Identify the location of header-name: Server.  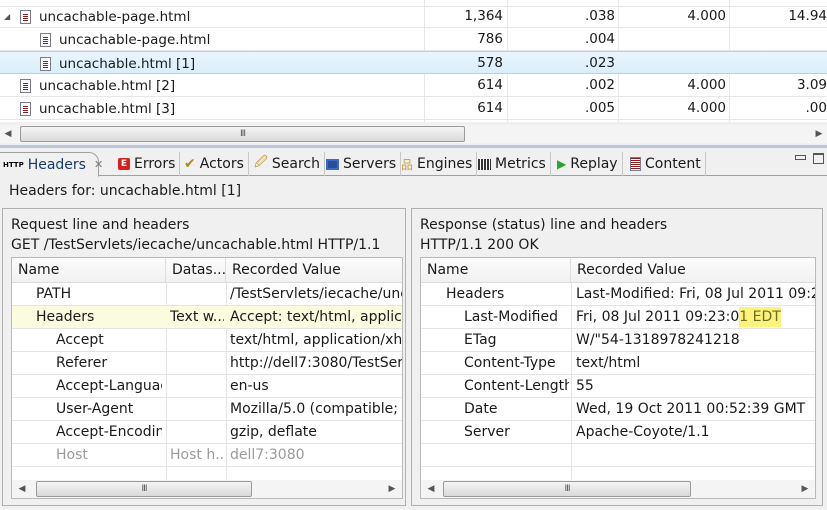
(487, 432).